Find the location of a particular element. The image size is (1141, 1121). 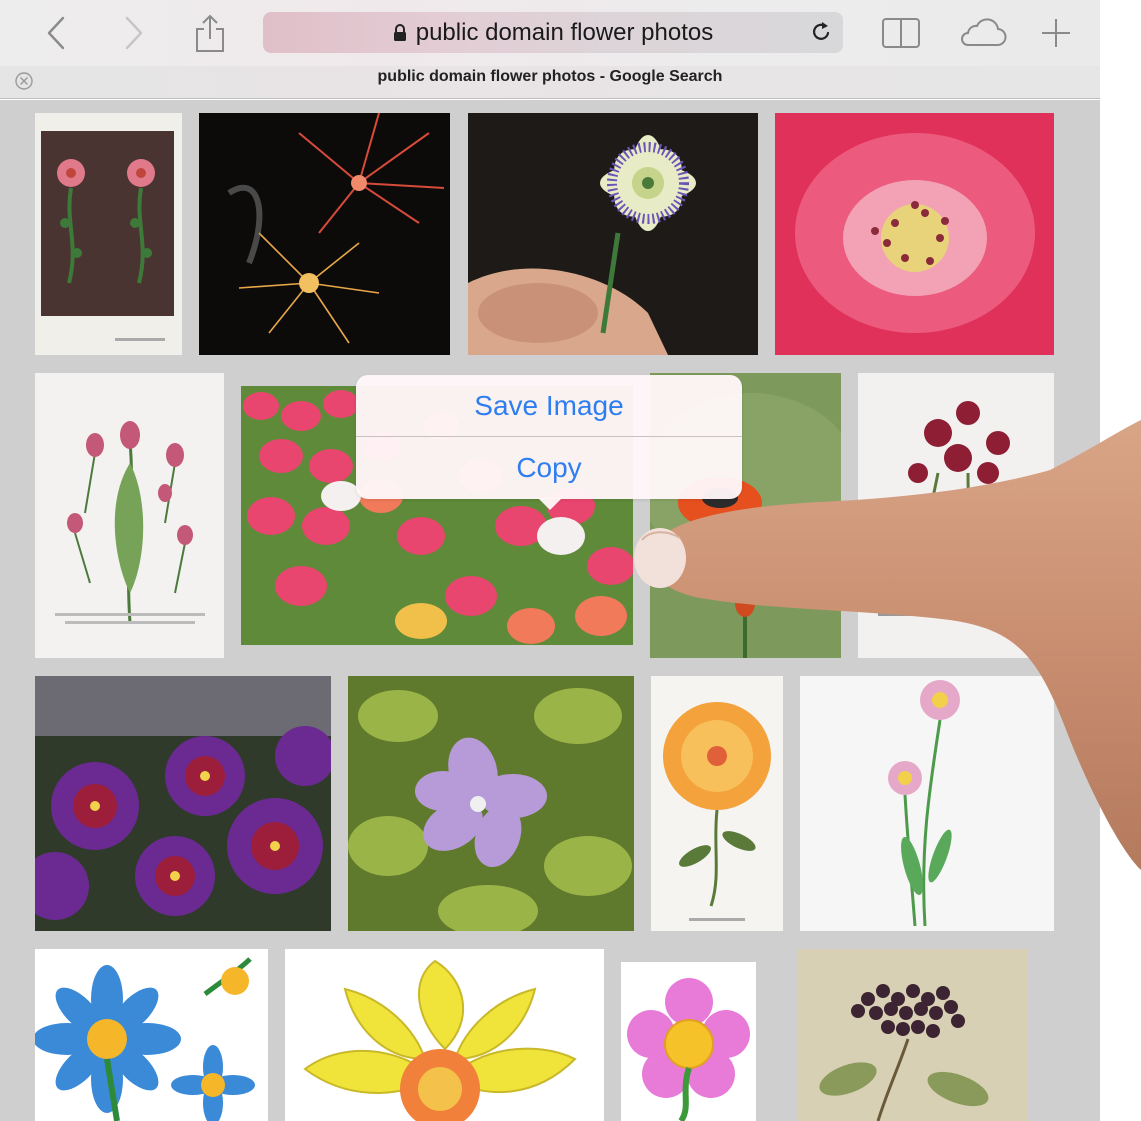

plus-icon is located at coordinates (1056, 33).